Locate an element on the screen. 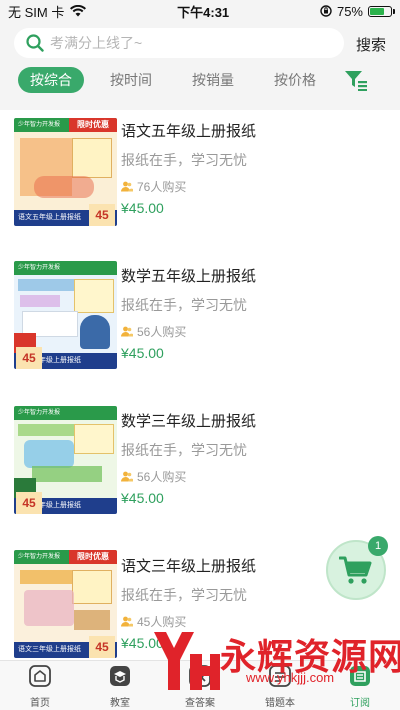  product-title: 语文三年级上册报纸 is located at coordinates (189, 566).